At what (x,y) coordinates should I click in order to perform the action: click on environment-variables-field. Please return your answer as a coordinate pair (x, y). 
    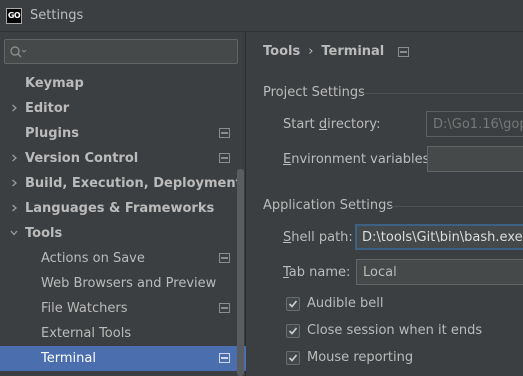
    Looking at the image, I should click on (475, 159).